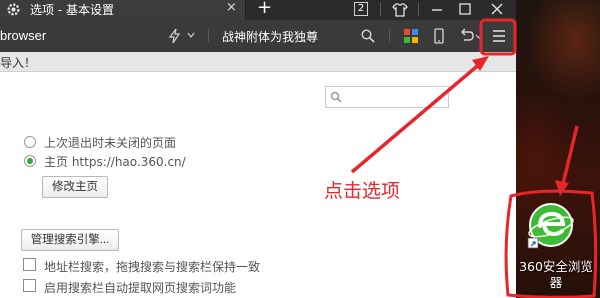 The image size is (600, 298). Describe the element at coordinates (497, 10) in the screenshot. I see `close-icon` at that location.